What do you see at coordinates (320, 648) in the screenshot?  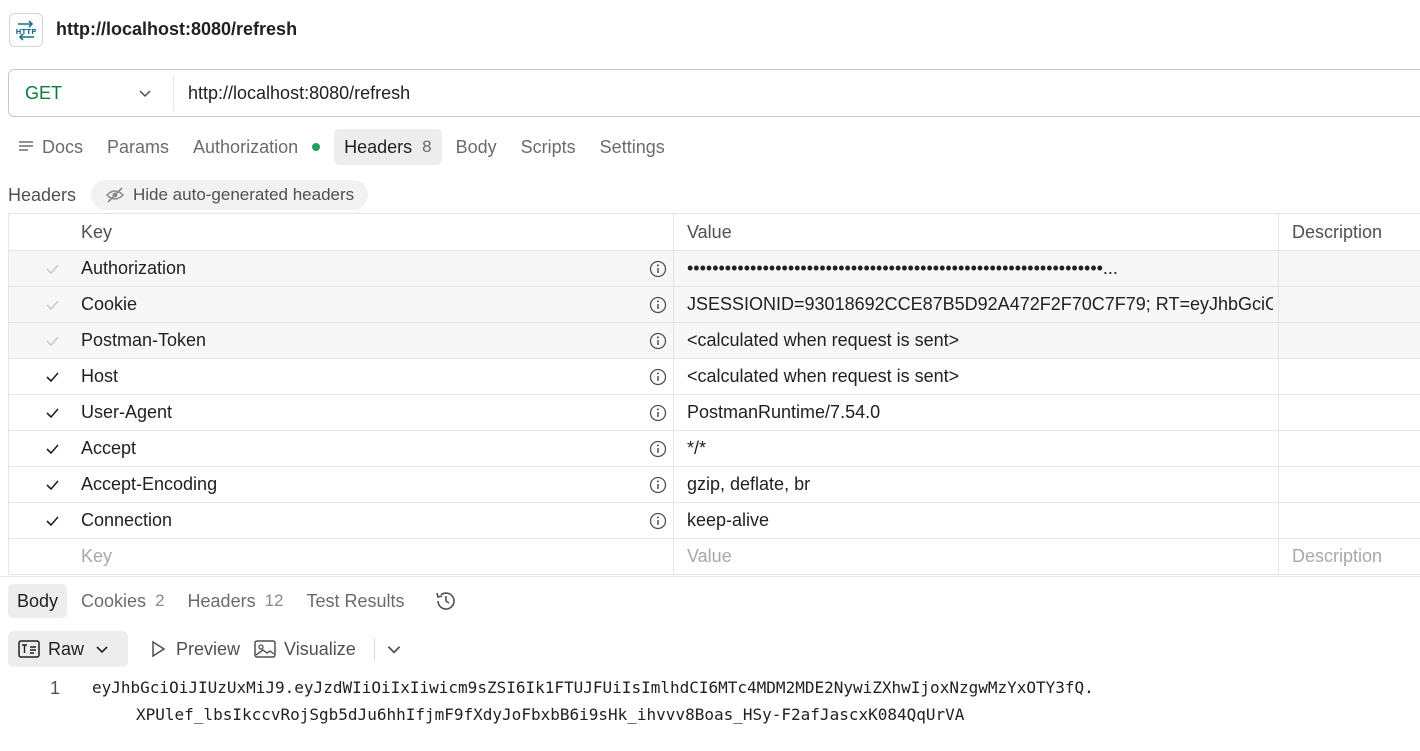 I see `visualize-label: Visualize` at bounding box center [320, 648].